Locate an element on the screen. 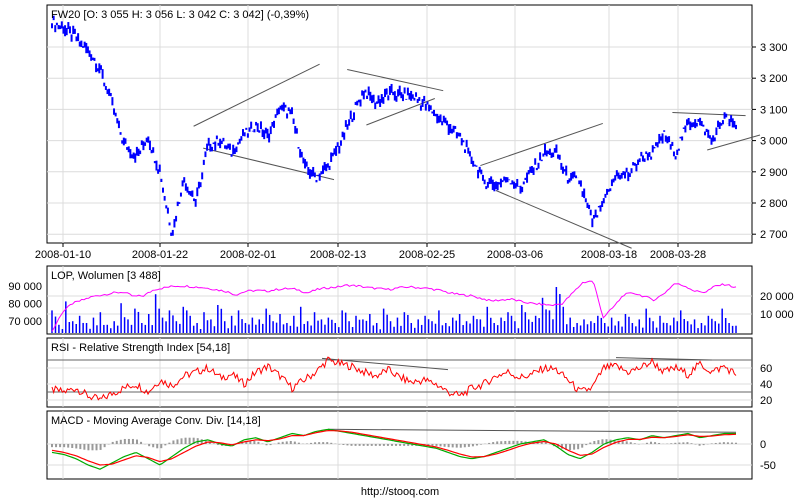 The image size is (800, 500). volume-axis-label: 20 000 is located at coordinates (777, 297).